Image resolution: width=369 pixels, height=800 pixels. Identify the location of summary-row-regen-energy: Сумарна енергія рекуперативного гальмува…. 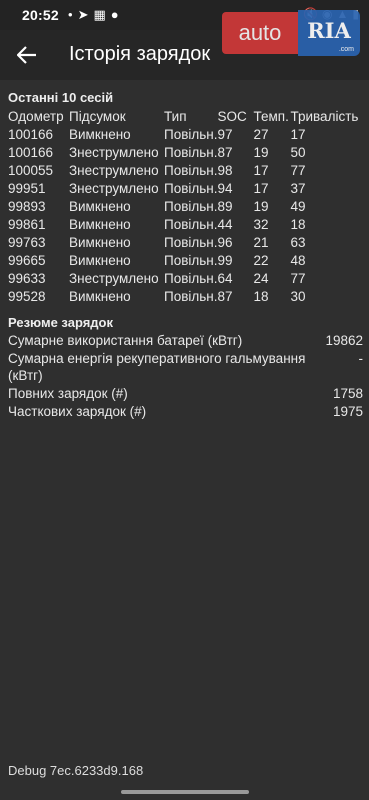
(185, 367).